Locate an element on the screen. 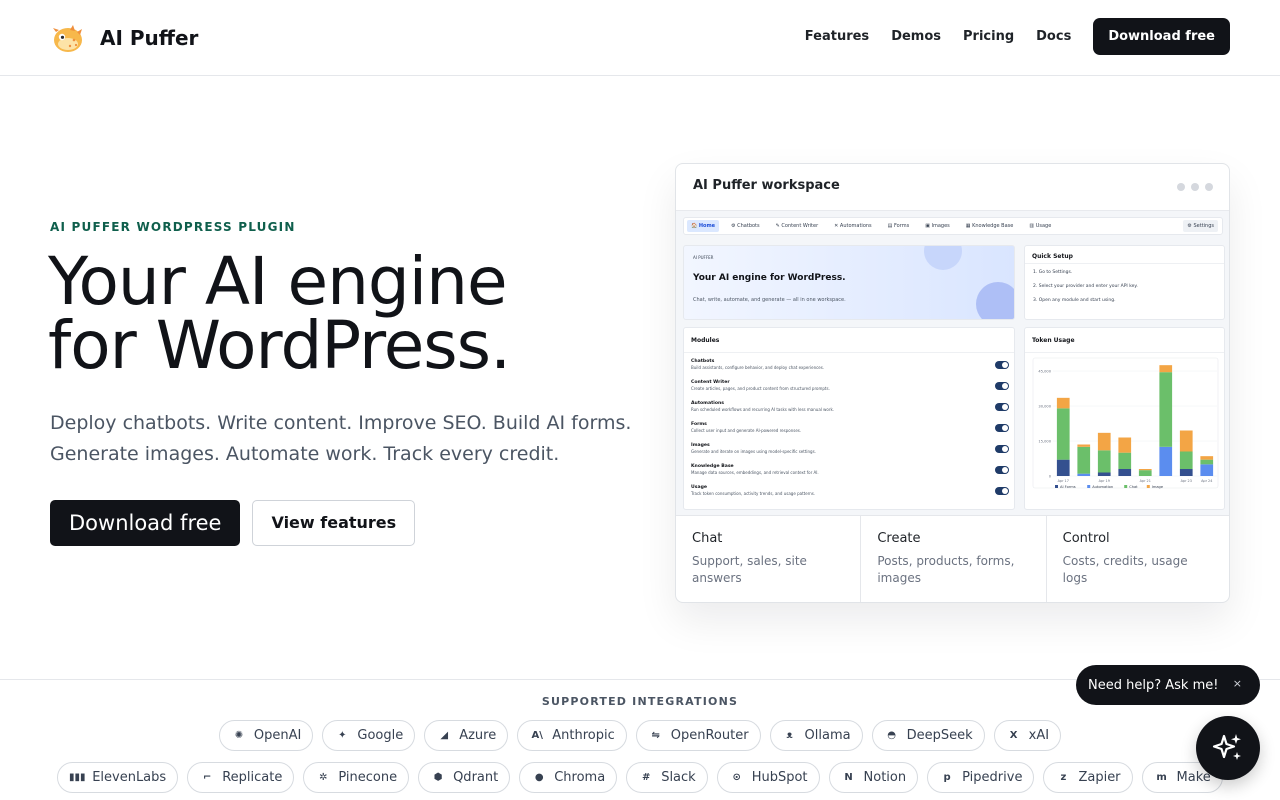  brand: AI Puffer is located at coordinates (124, 38).